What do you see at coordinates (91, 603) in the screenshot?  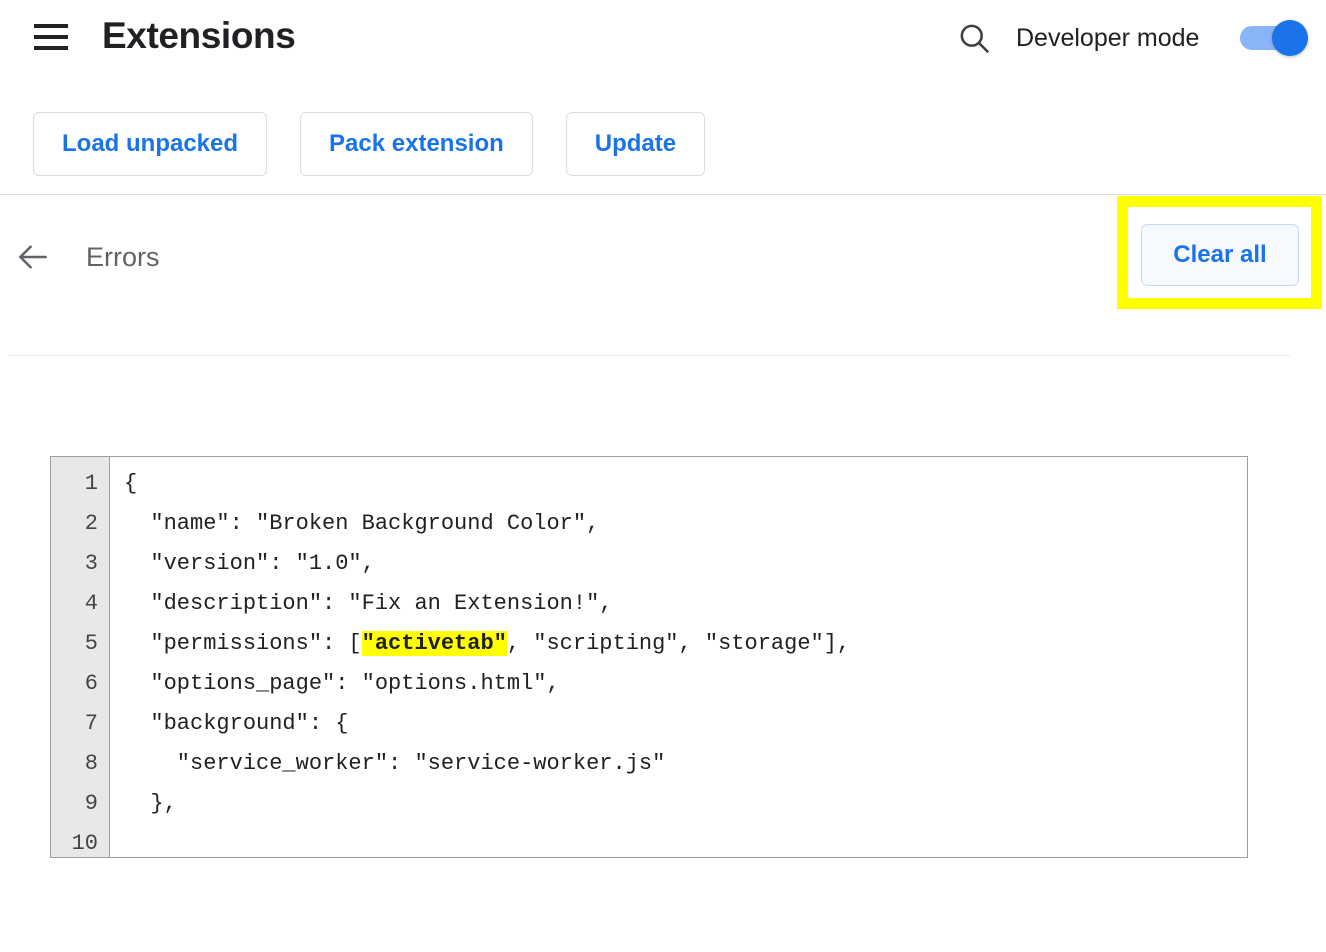 I see `code-line-number: 4` at bounding box center [91, 603].